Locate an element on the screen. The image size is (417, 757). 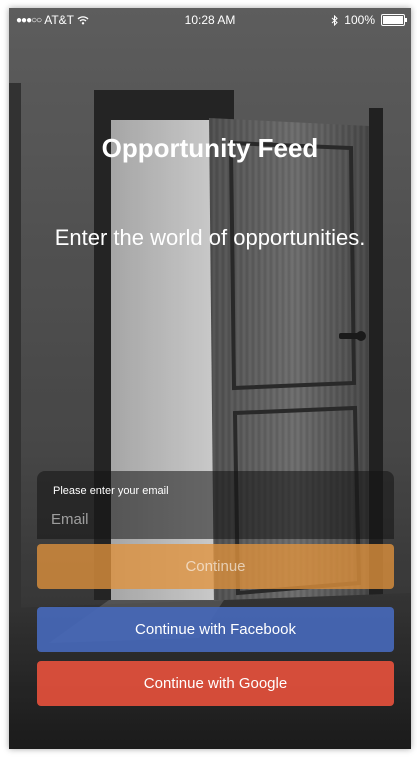
status-right: 100% is located at coordinates (369, 20).